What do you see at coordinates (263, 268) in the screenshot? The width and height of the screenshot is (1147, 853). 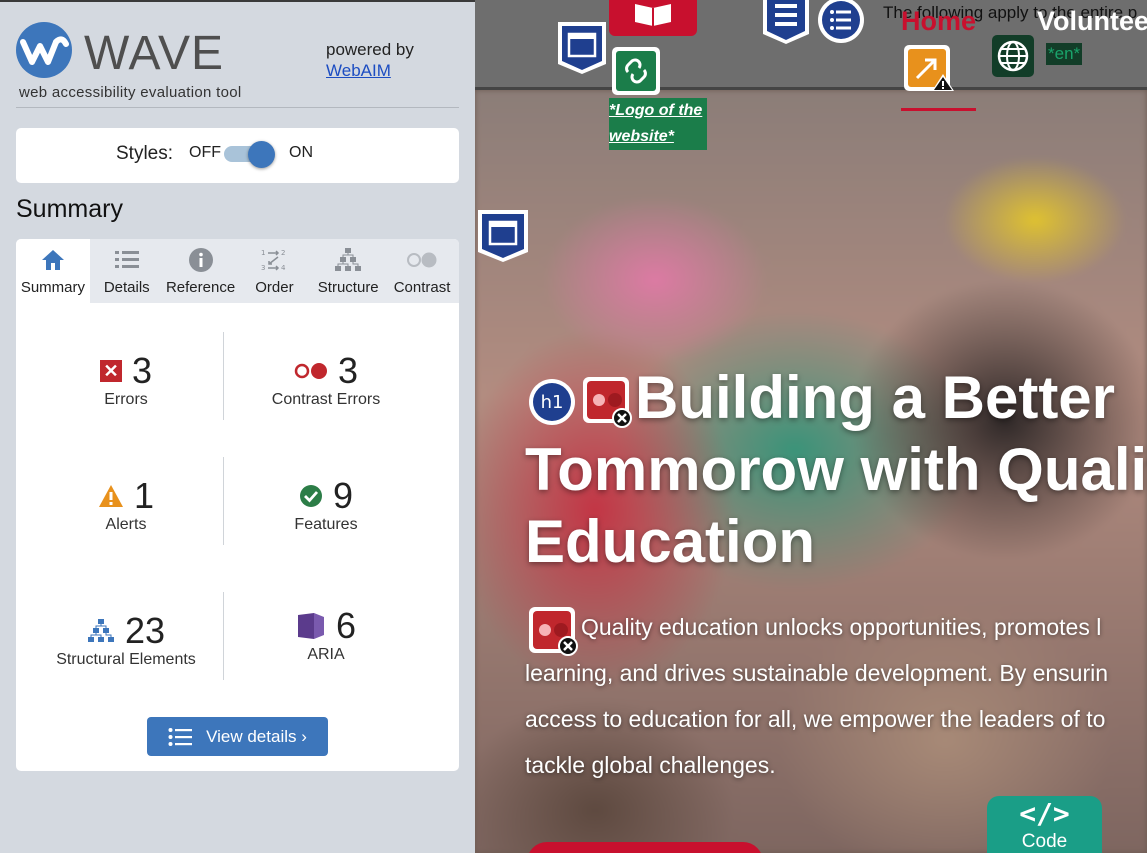 I see `svg-text: 3` at bounding box center [263, 268].